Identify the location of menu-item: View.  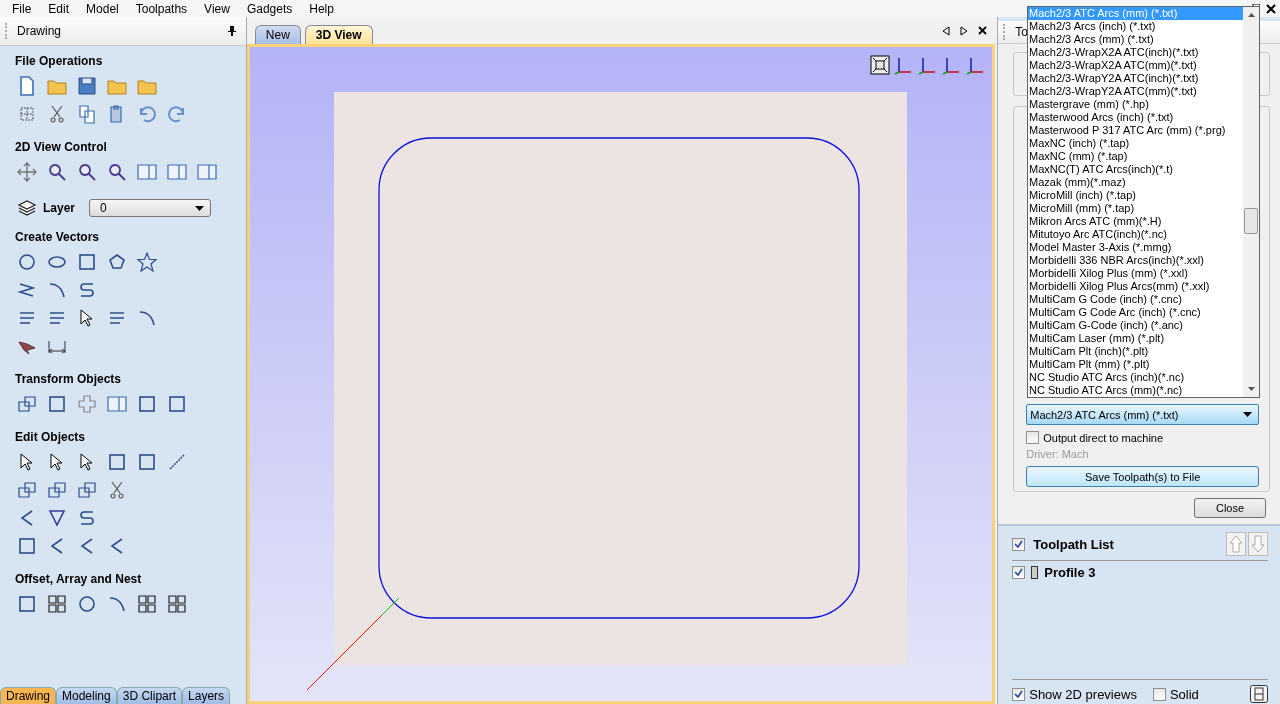
(217, 8).